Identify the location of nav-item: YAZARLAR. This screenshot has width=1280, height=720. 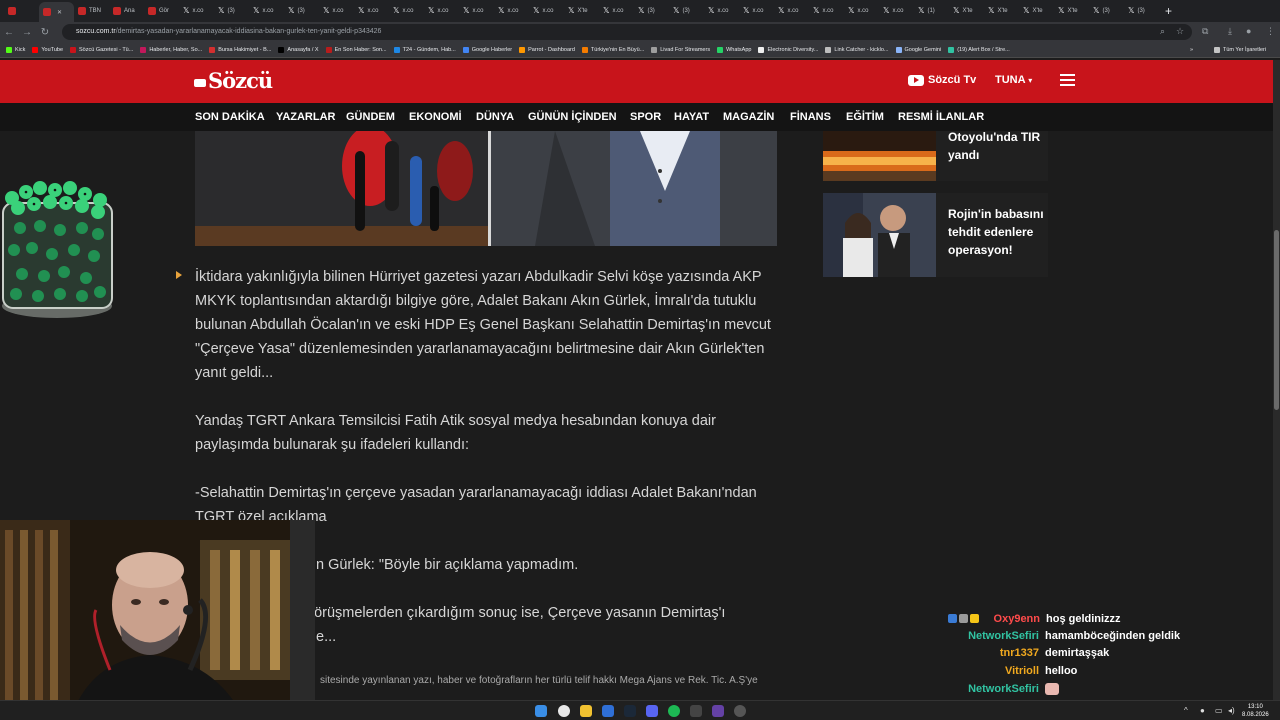
(306, 117).